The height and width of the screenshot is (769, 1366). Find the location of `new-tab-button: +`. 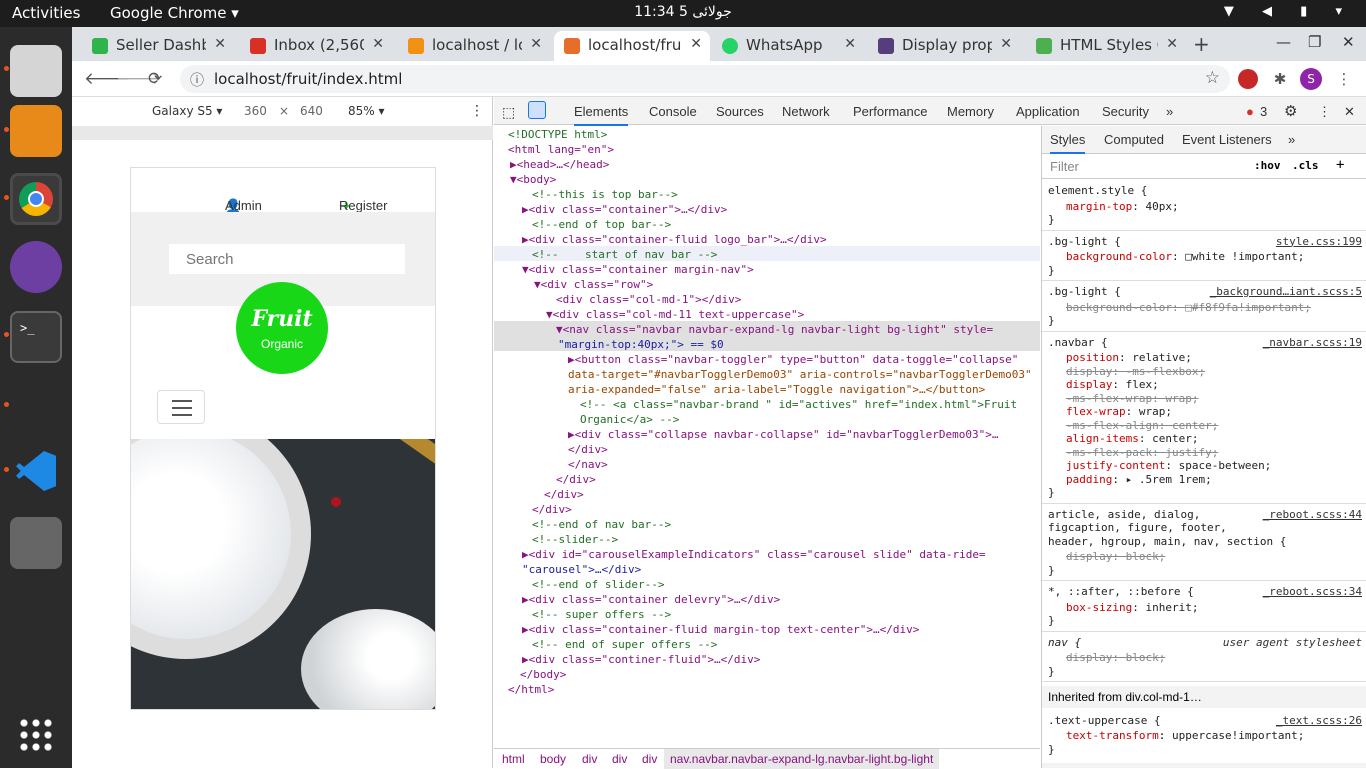

new-tab-button: + is located at coordinates (1201, 44).